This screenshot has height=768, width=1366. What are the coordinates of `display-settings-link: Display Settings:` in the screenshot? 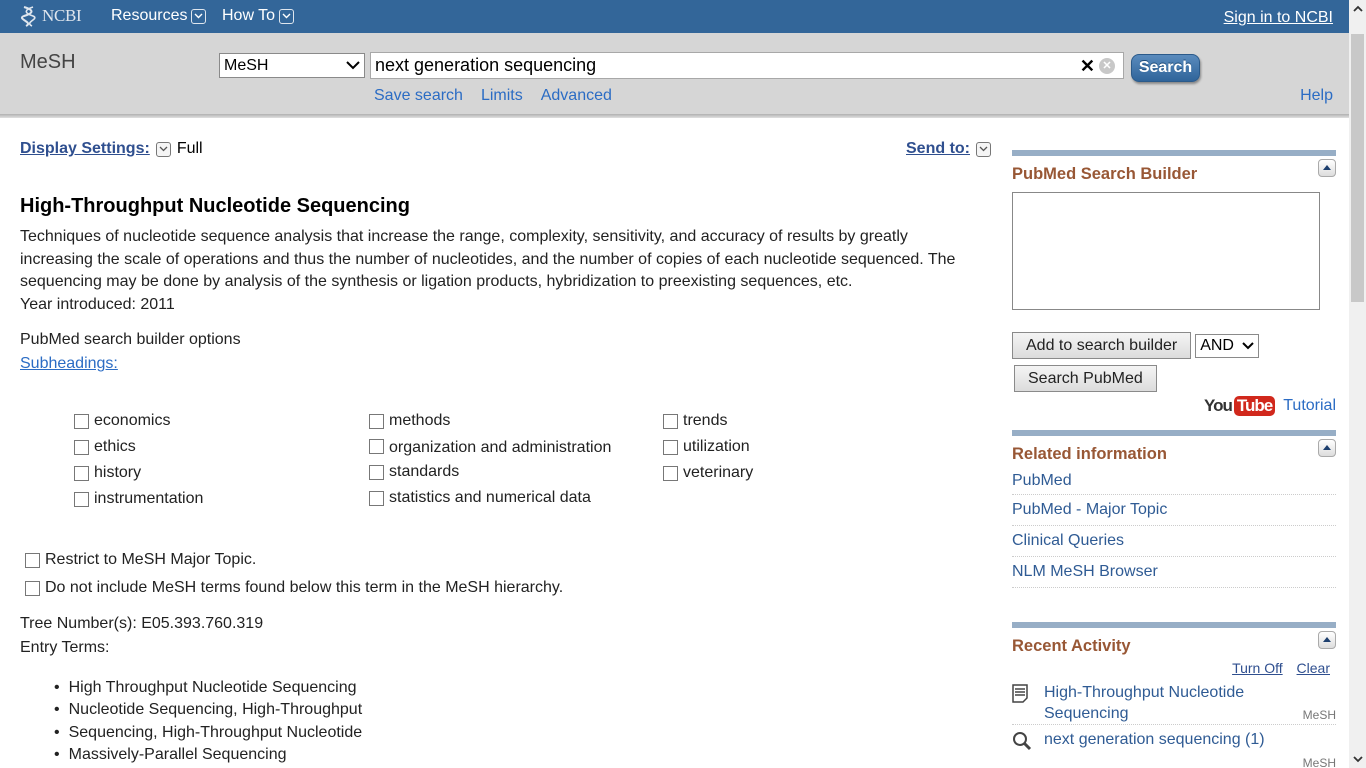 It's located at (85, 149).